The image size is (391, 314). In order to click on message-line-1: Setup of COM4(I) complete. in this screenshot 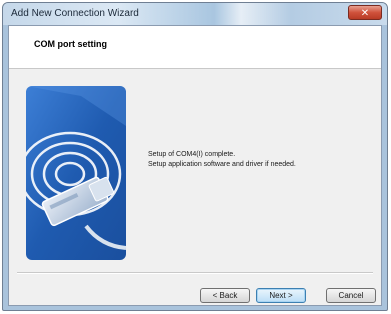, I will do `click(192, 154)`.